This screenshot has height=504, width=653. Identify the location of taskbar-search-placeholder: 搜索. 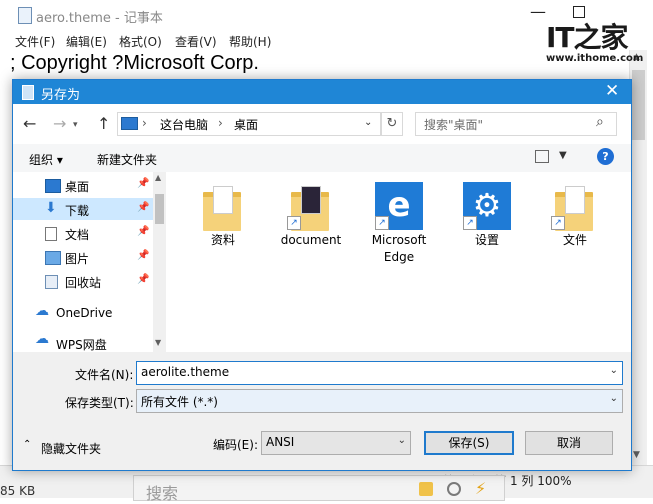
(162, 493).